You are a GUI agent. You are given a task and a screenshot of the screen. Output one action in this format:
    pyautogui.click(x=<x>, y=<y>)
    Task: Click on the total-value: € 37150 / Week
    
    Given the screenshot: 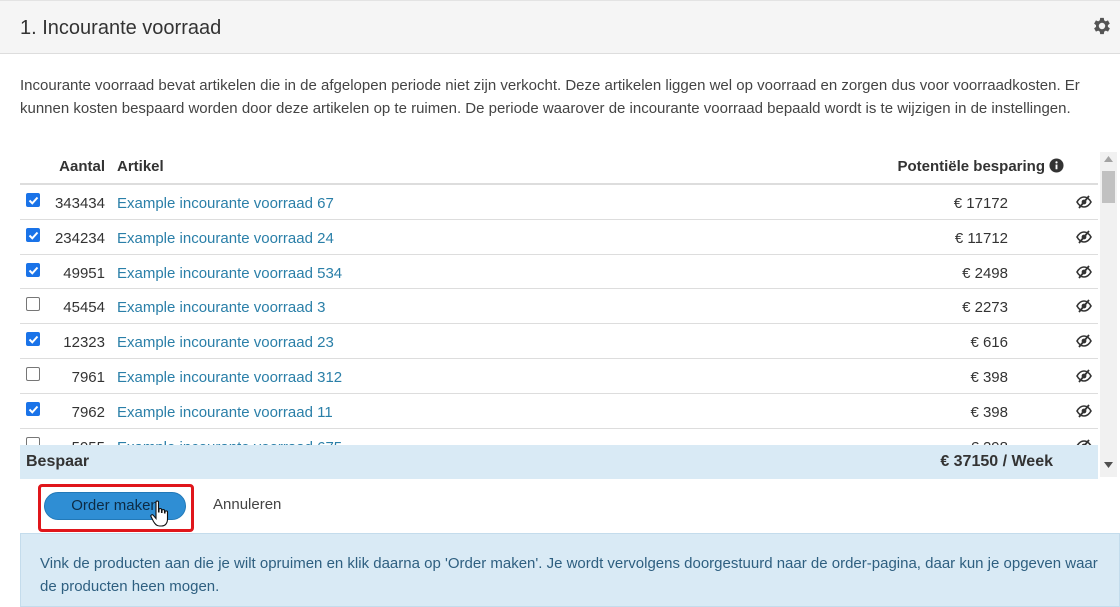 What is the action you would take?
    pyautogui.click(x=996, y=461)
    